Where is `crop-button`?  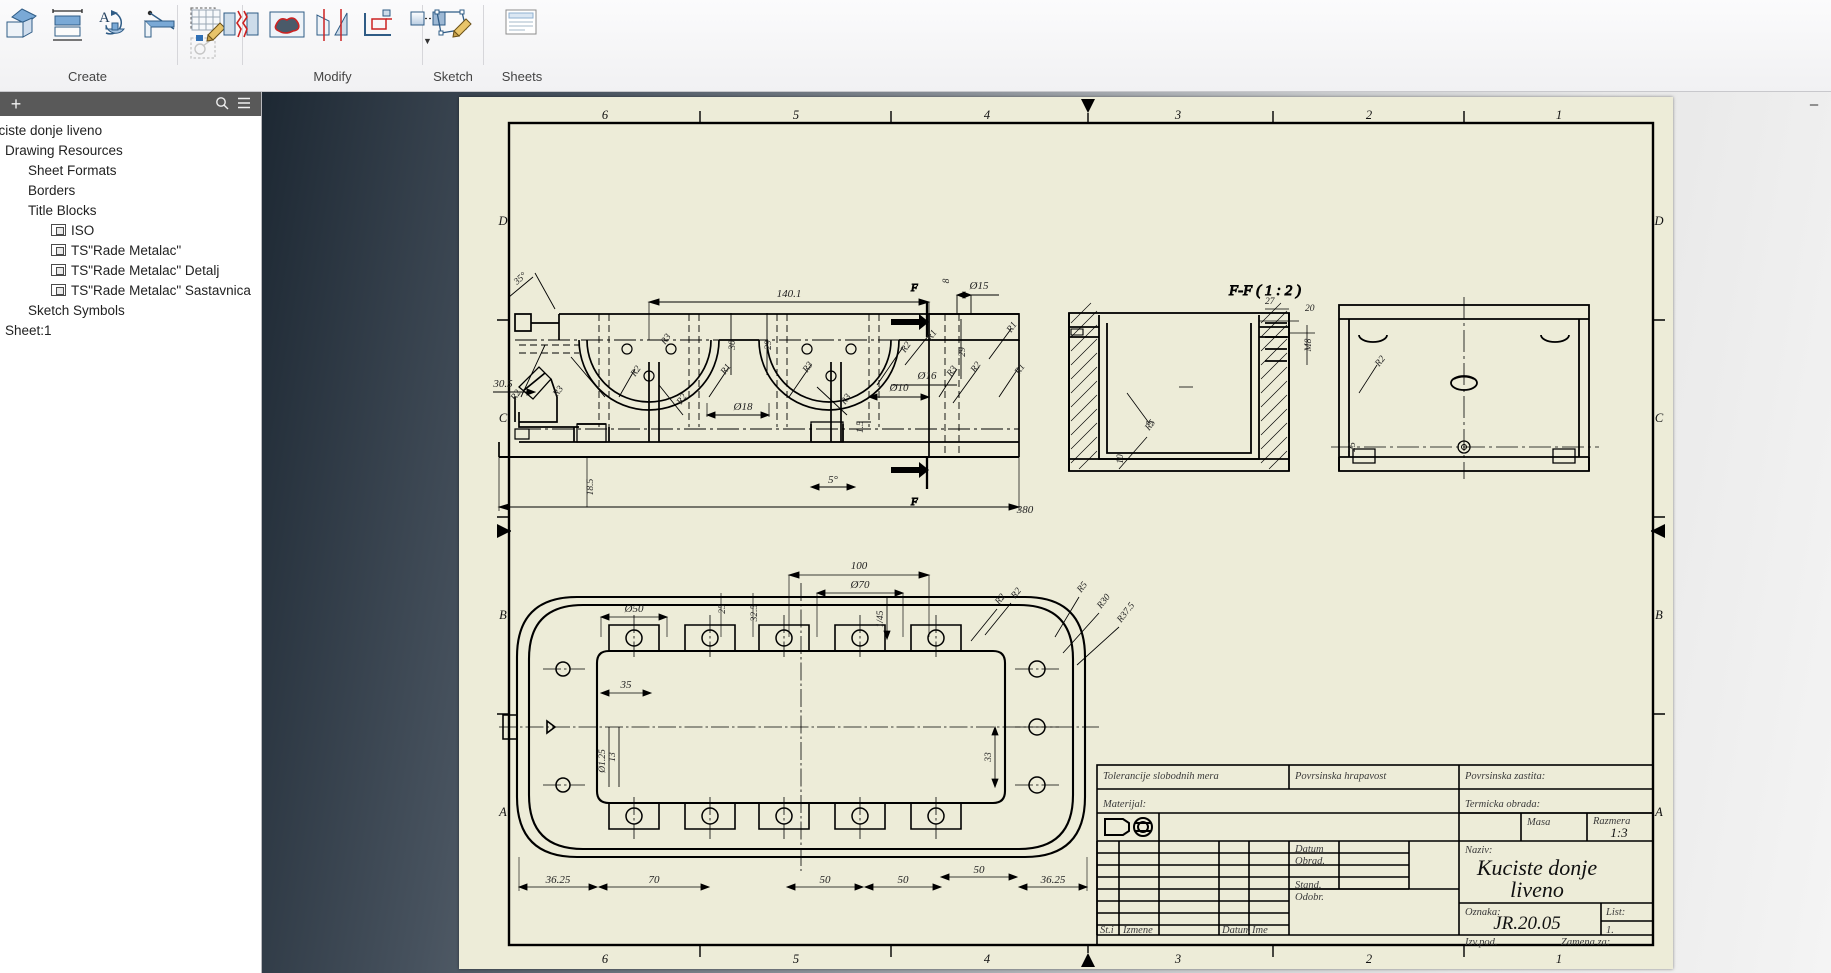 crop-button is located at coordinates (379, 33).